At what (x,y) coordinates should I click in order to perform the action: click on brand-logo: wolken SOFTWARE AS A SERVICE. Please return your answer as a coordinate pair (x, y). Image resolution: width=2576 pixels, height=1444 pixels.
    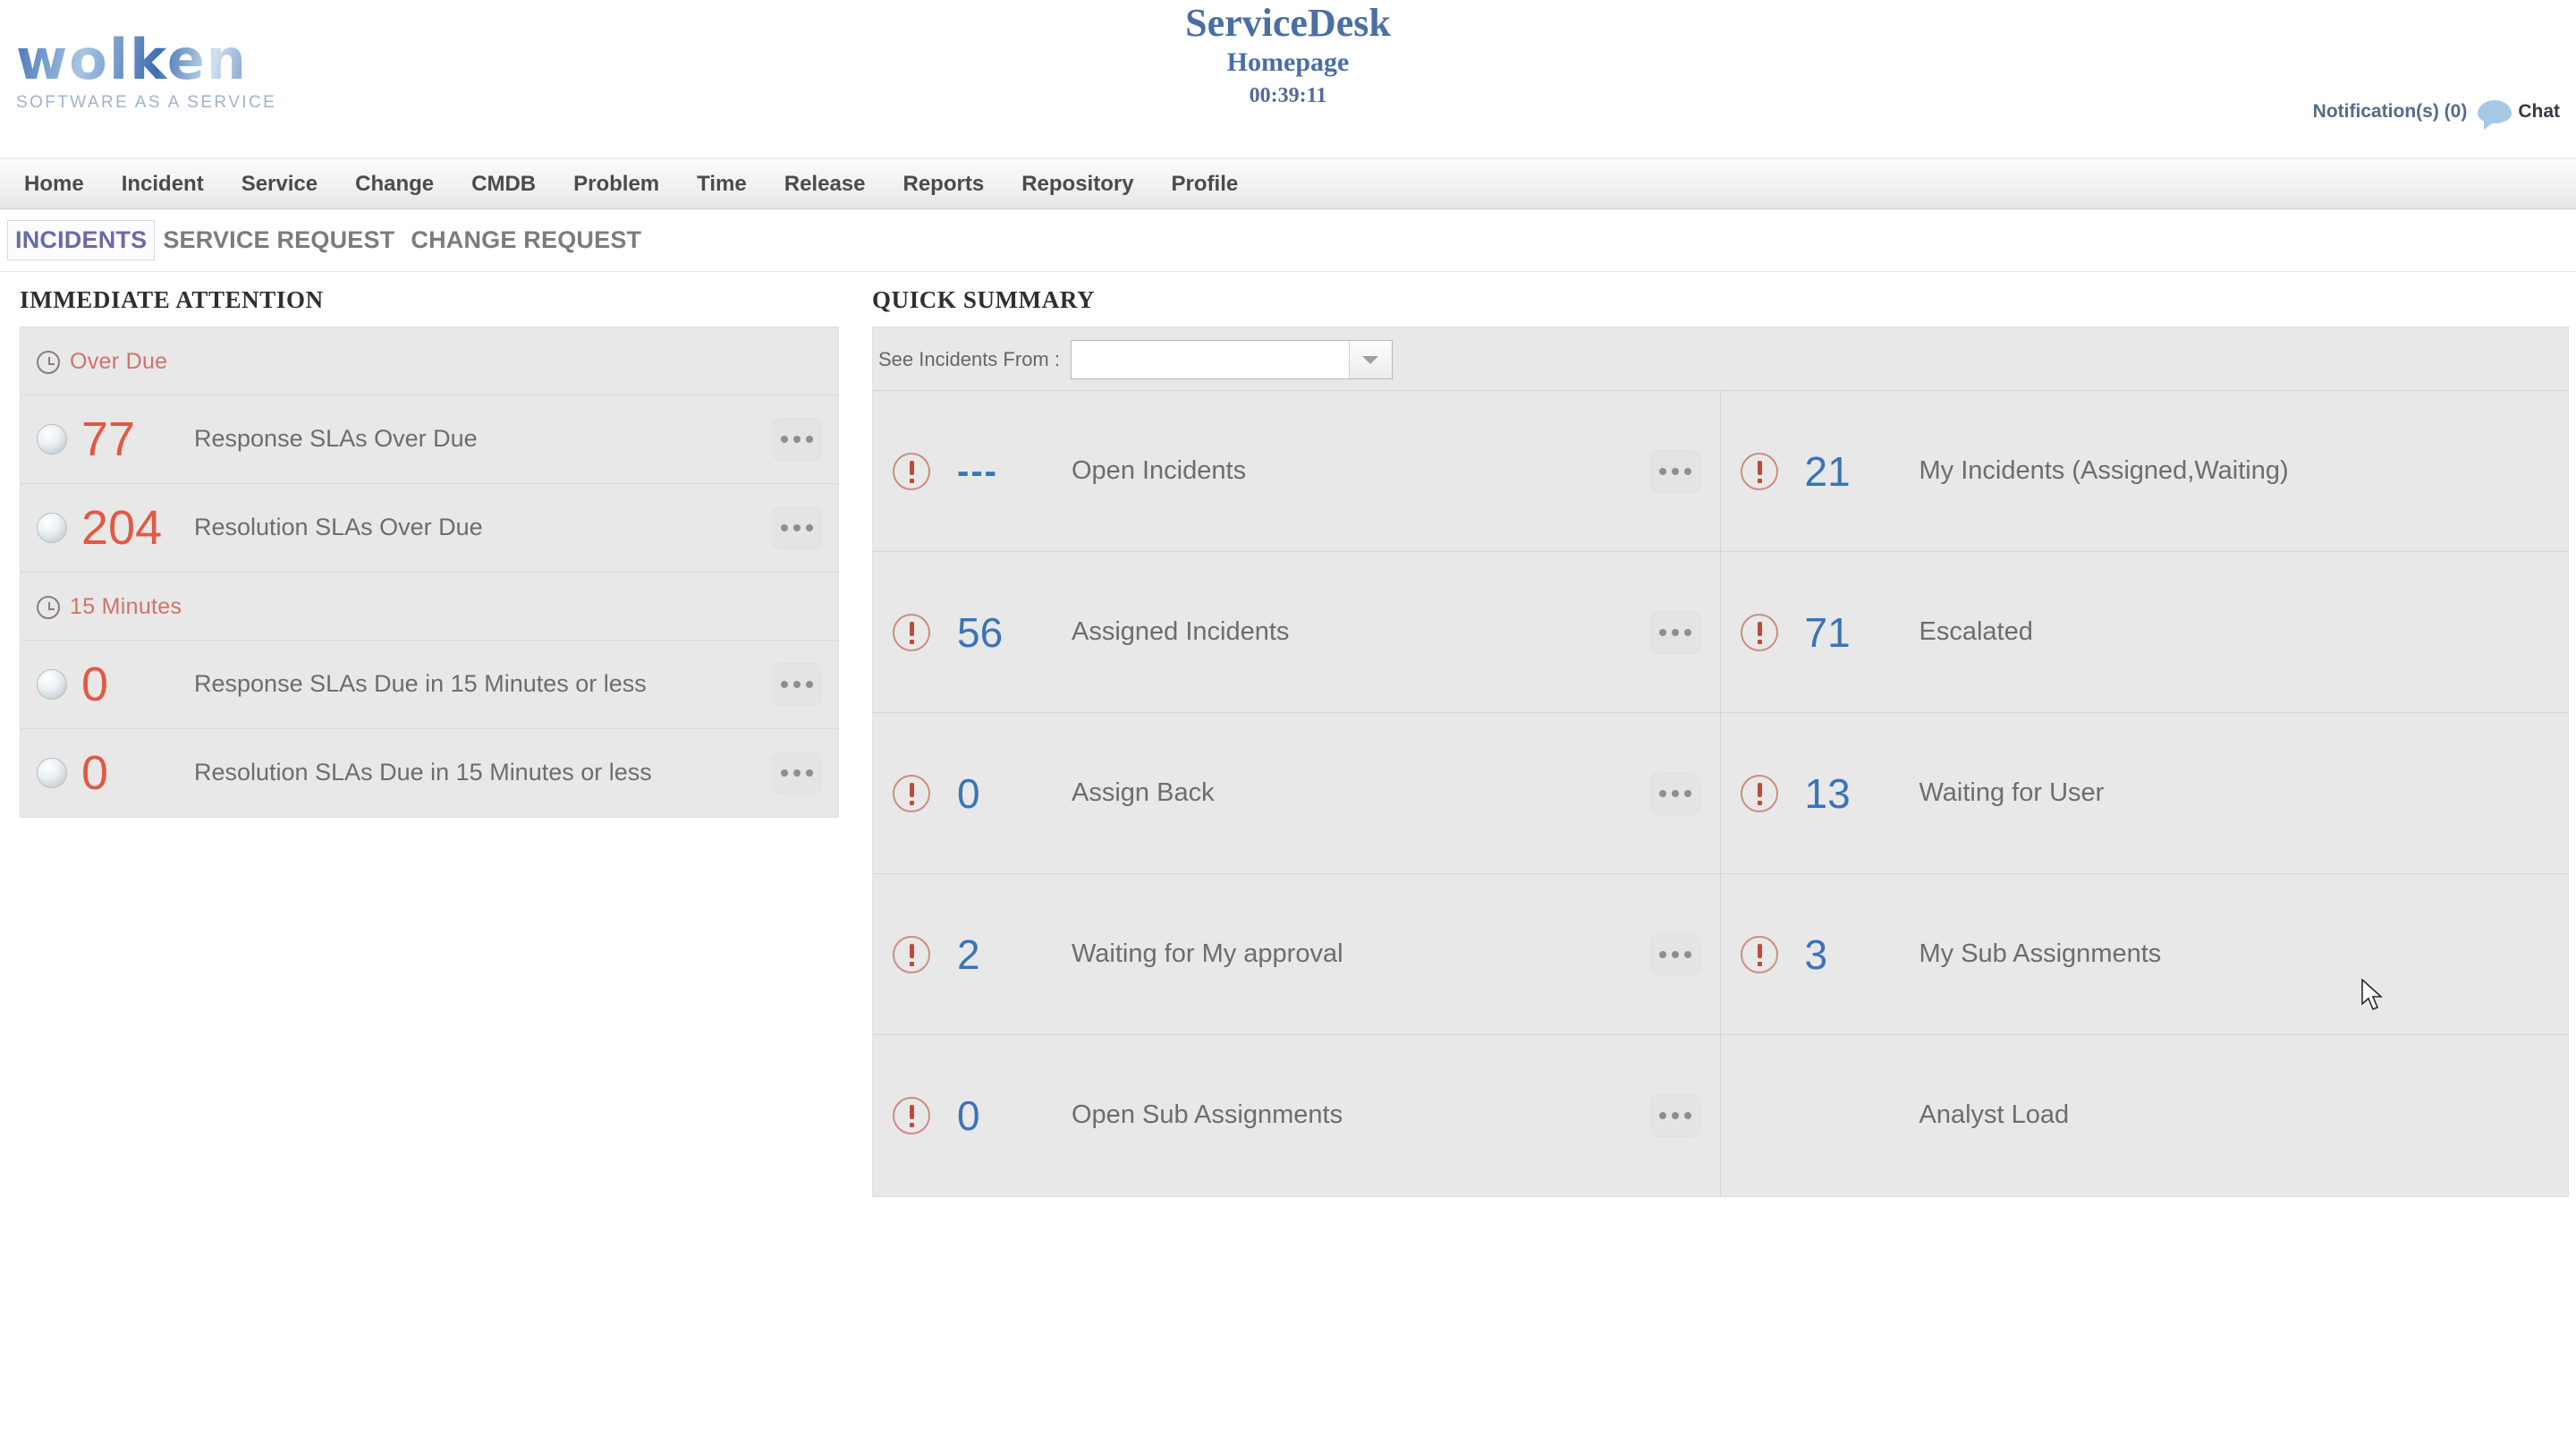
    Looking at the image, I should click on (186, 73).